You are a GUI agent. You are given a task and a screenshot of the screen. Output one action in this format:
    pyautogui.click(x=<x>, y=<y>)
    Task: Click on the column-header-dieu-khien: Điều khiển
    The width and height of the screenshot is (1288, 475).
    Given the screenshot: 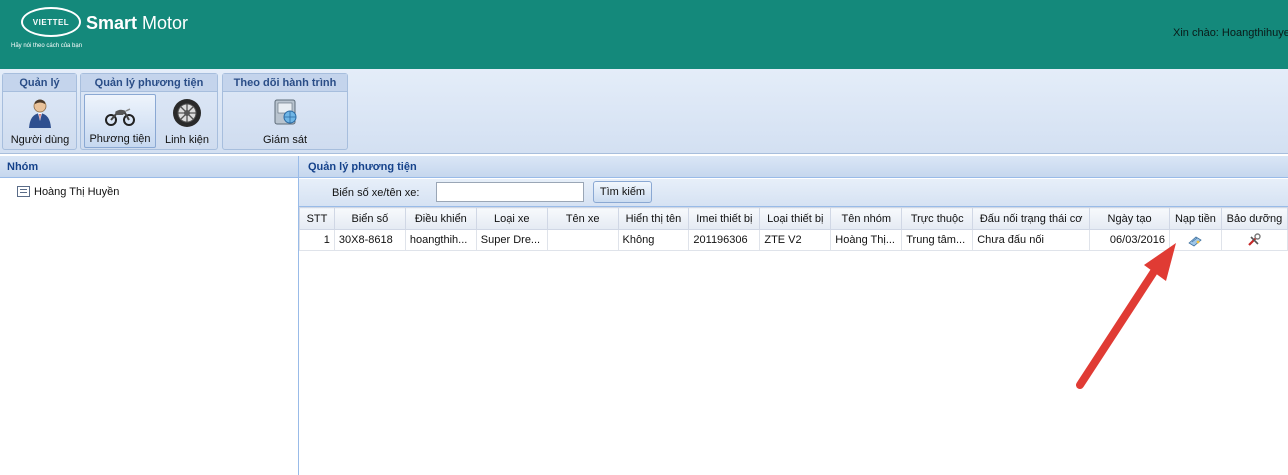 What is the action you would take?
    pyautogui.click(x=440, y=218)
    